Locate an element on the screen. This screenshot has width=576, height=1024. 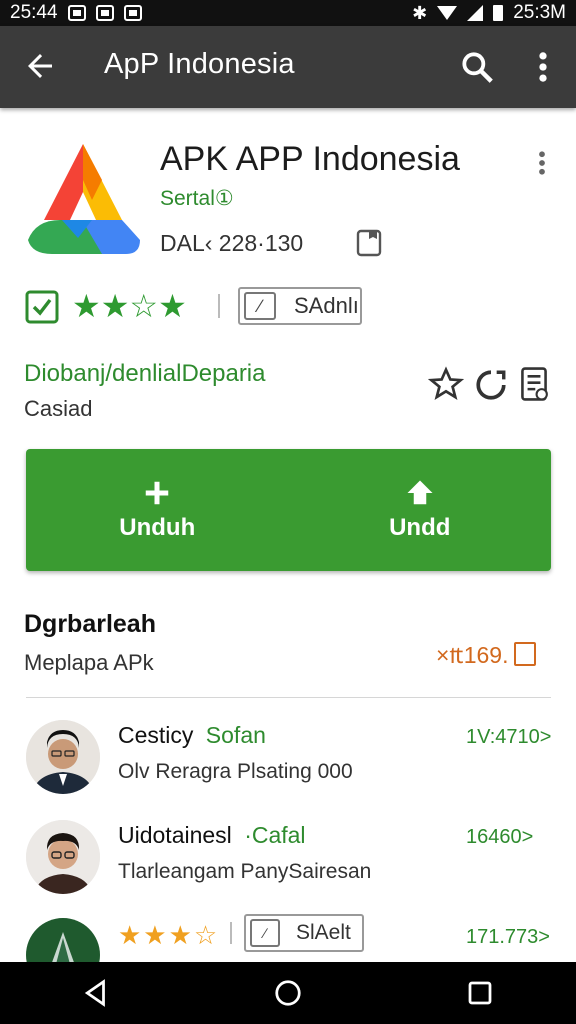
battery-icon is located at coordinates (498, 13).